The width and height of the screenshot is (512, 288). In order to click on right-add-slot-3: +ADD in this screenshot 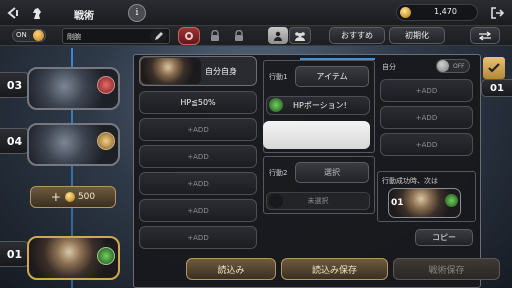, I will do `click(426, 144)`.